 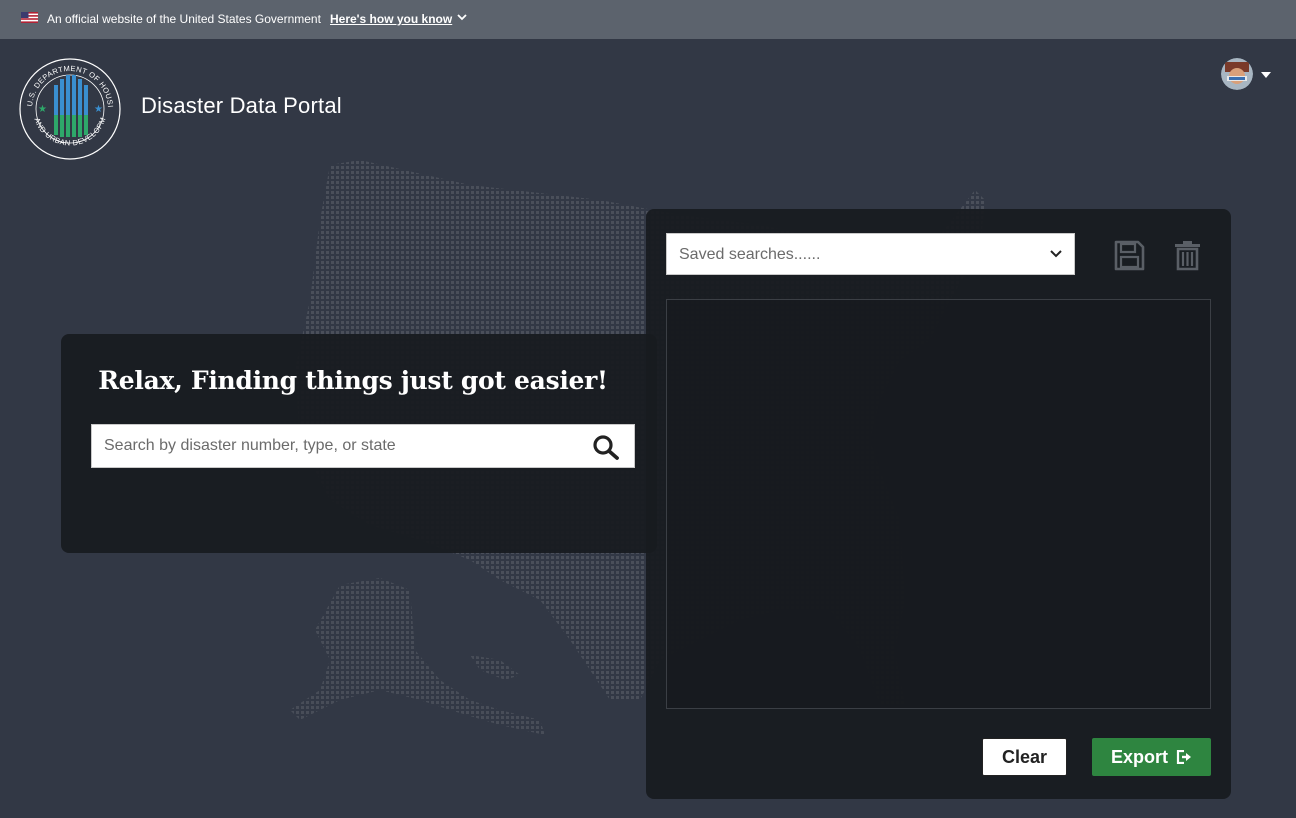 What do you see at coordinates (1139, 756) in the screenshot?
I see `export-button-label: Export` at bounding box center [1139, 756].